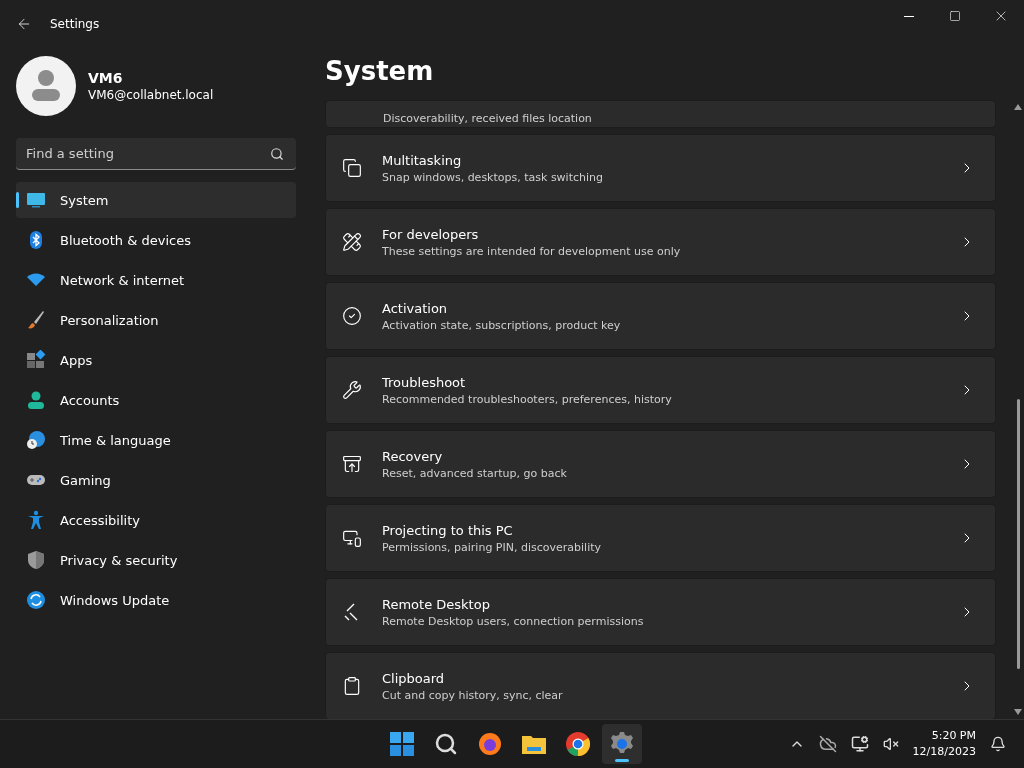  Describe the element at coordinates (487, 118) in the screenshot. I see `card-subtitle: Discoverability, received files location` at that location.